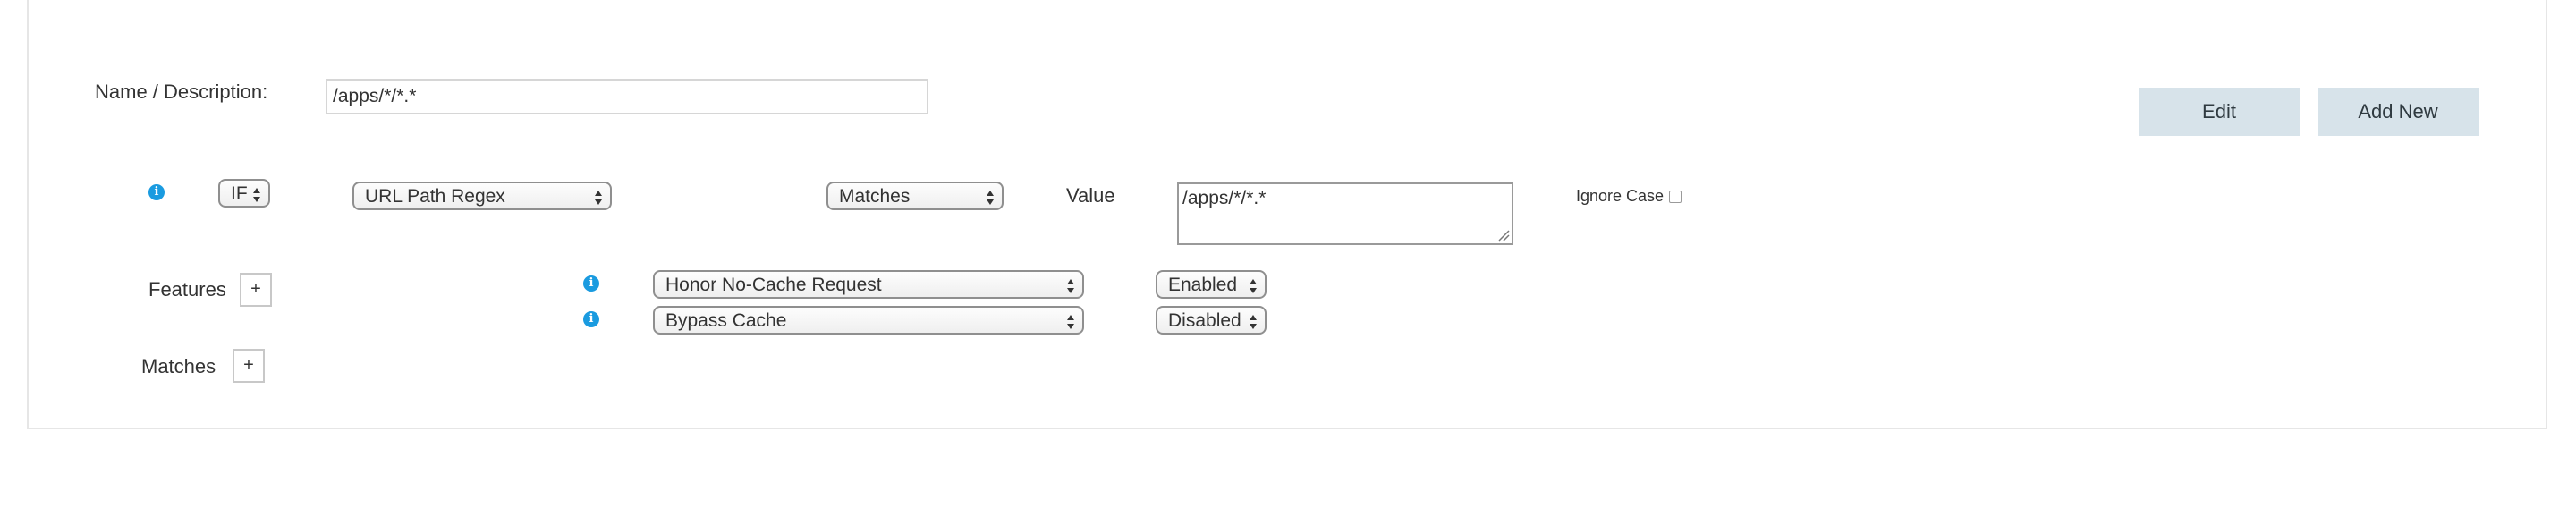 This screenshot has height=517, width=2576. I want to click on comparison-value: Matches, so click(875, 197).